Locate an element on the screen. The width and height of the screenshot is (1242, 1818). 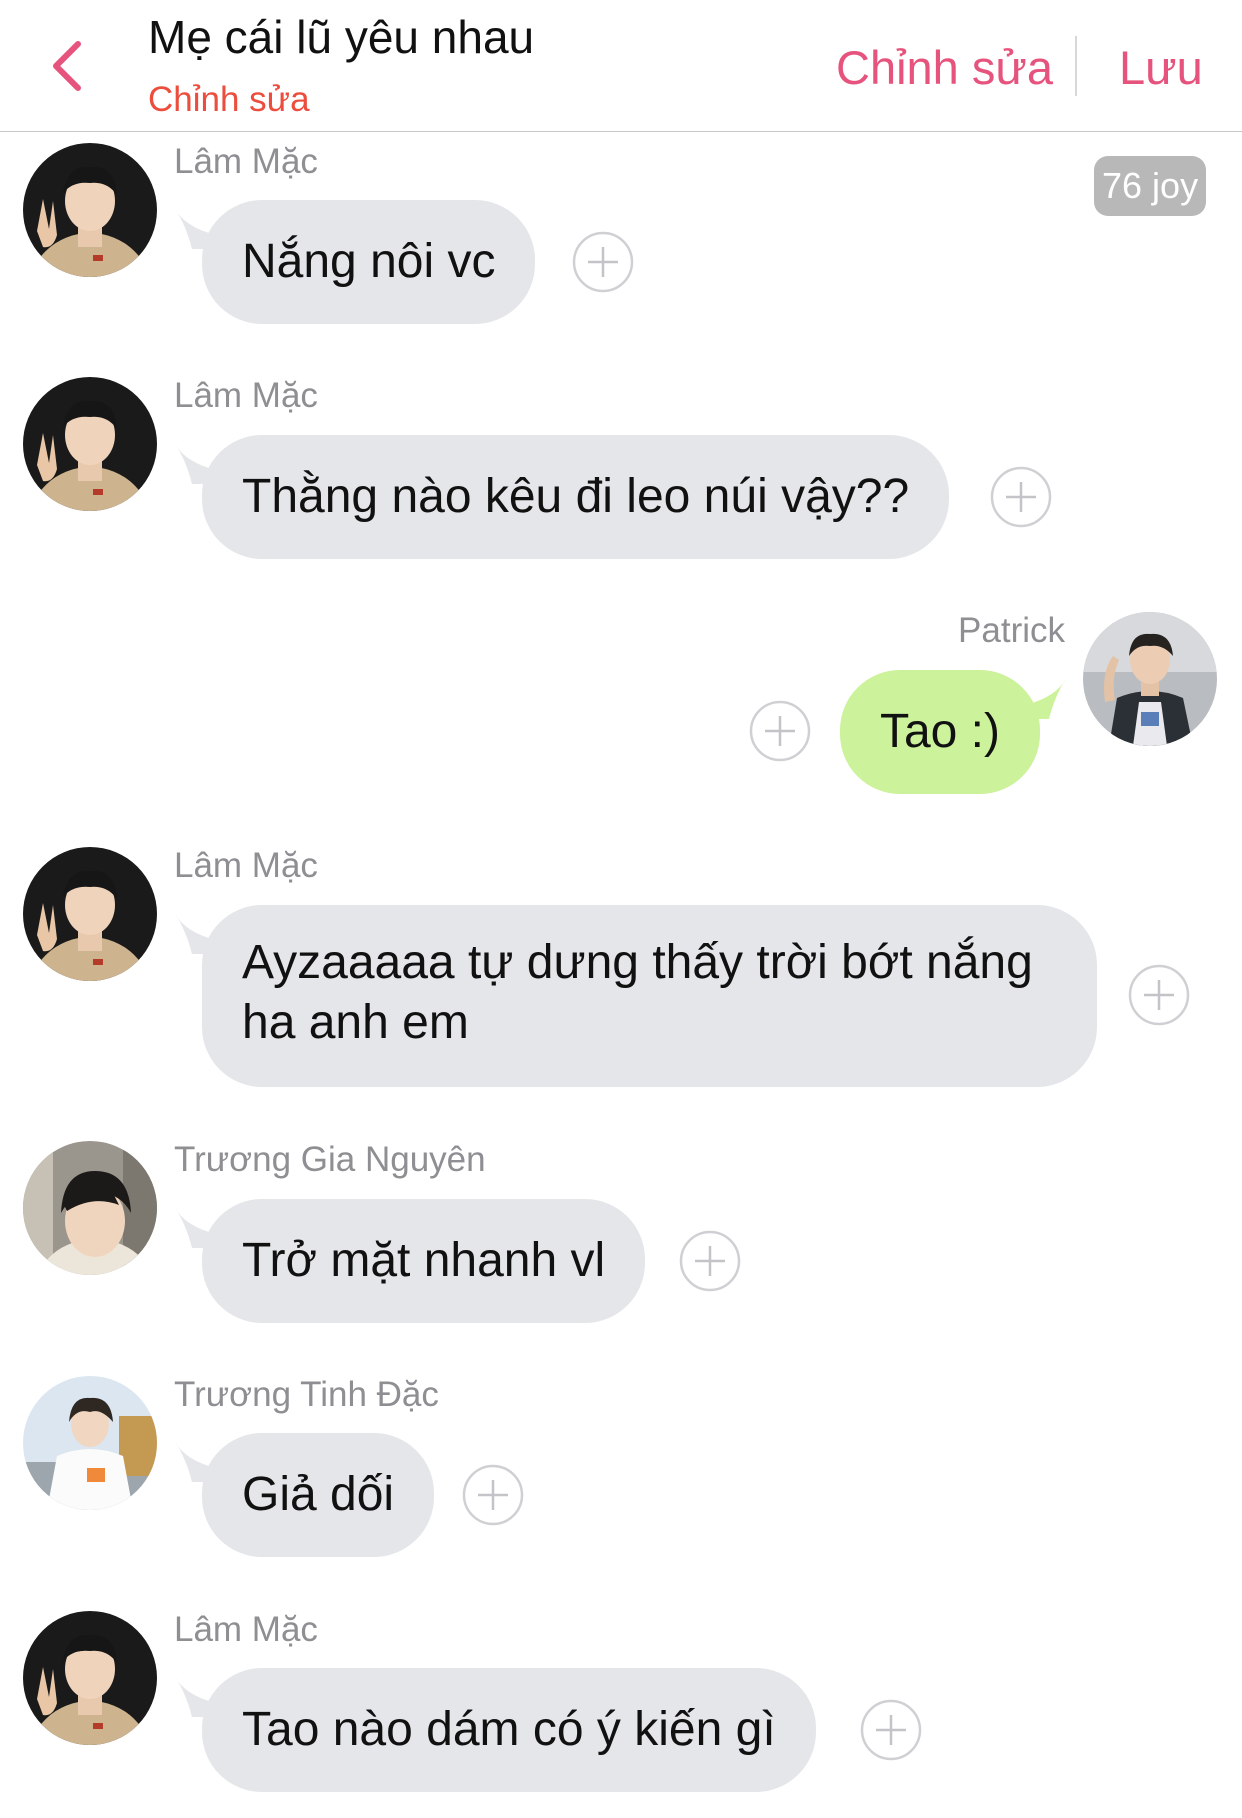
chat-title: Mẹ cái lũ yêu nhau is located at coordinates (341, 37).